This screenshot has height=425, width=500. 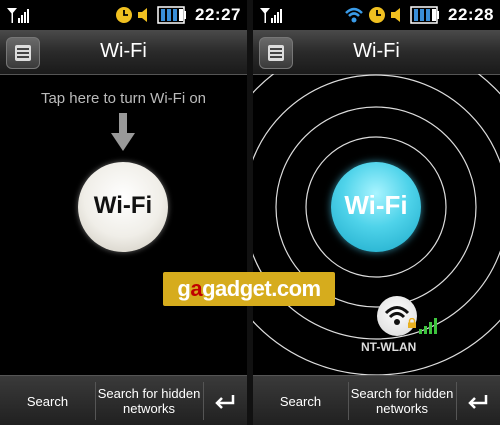 What do you see at coordinates (412, 323) in the screenshot?
I see `lock-icon` at bounding box center [412, 323].